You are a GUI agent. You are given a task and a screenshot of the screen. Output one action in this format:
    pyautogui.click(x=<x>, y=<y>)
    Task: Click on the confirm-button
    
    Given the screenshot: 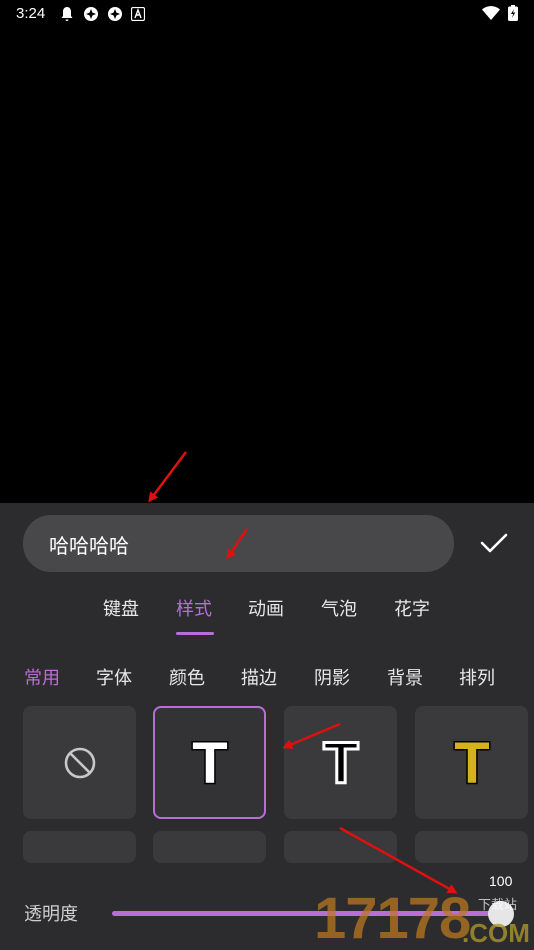 What is the action you would take?
    pyautogui.click(x=494, y=543)
    